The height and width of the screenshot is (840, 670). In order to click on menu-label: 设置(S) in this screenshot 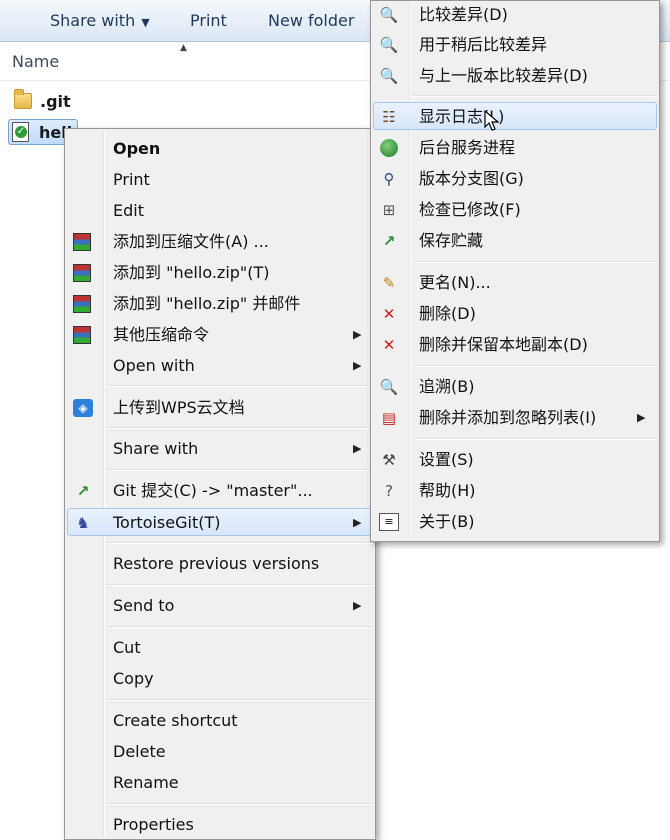, I will do `click(446, 459)`.